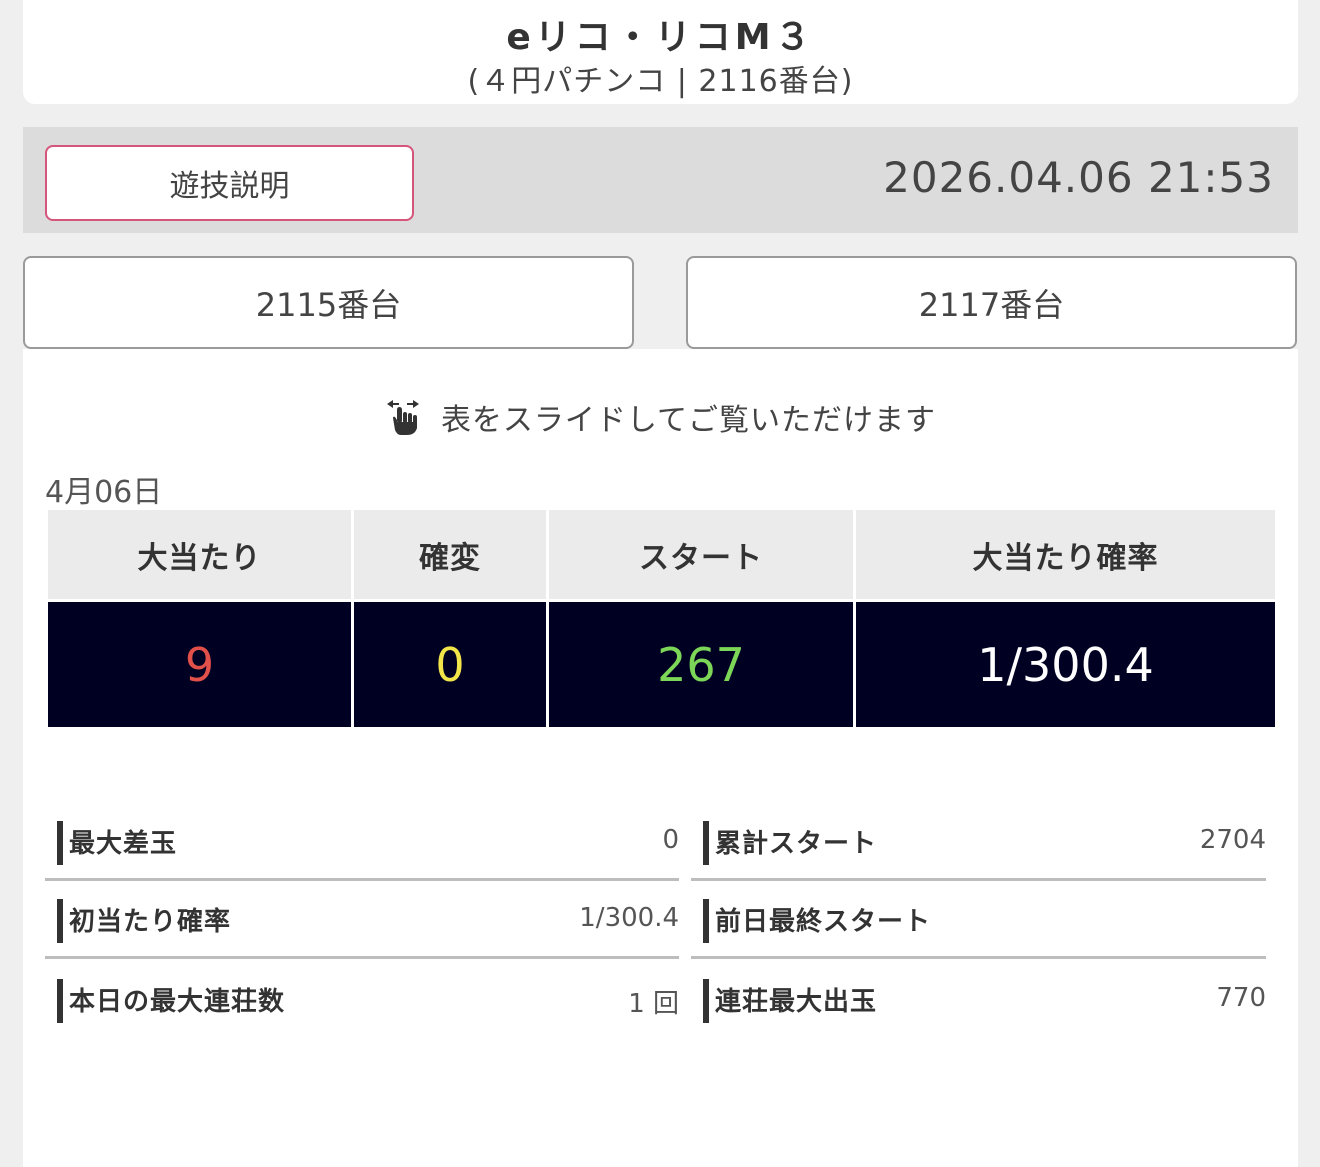 This screenshot has height=1167, width=1320. I want to click on detail-label: 累計スタート, so click(796, 844).